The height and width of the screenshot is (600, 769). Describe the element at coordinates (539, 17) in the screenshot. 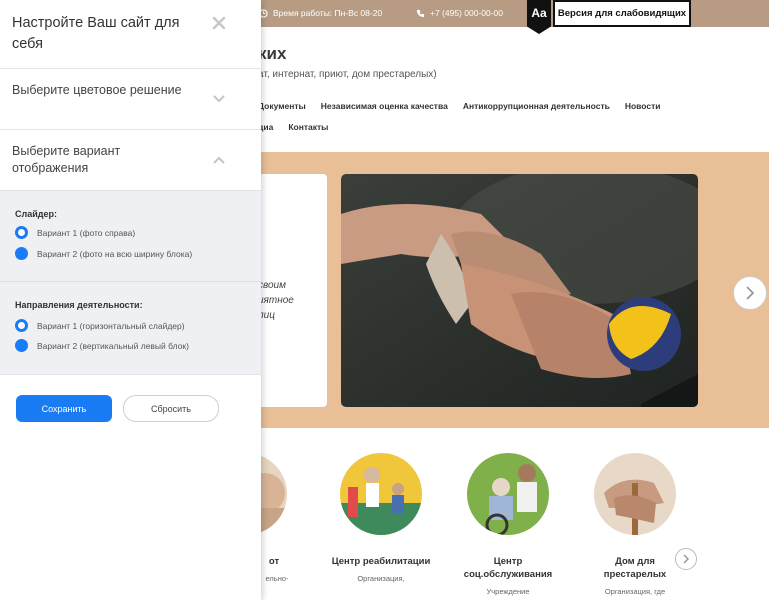

I see `font-size-badge: Aa` at that location.